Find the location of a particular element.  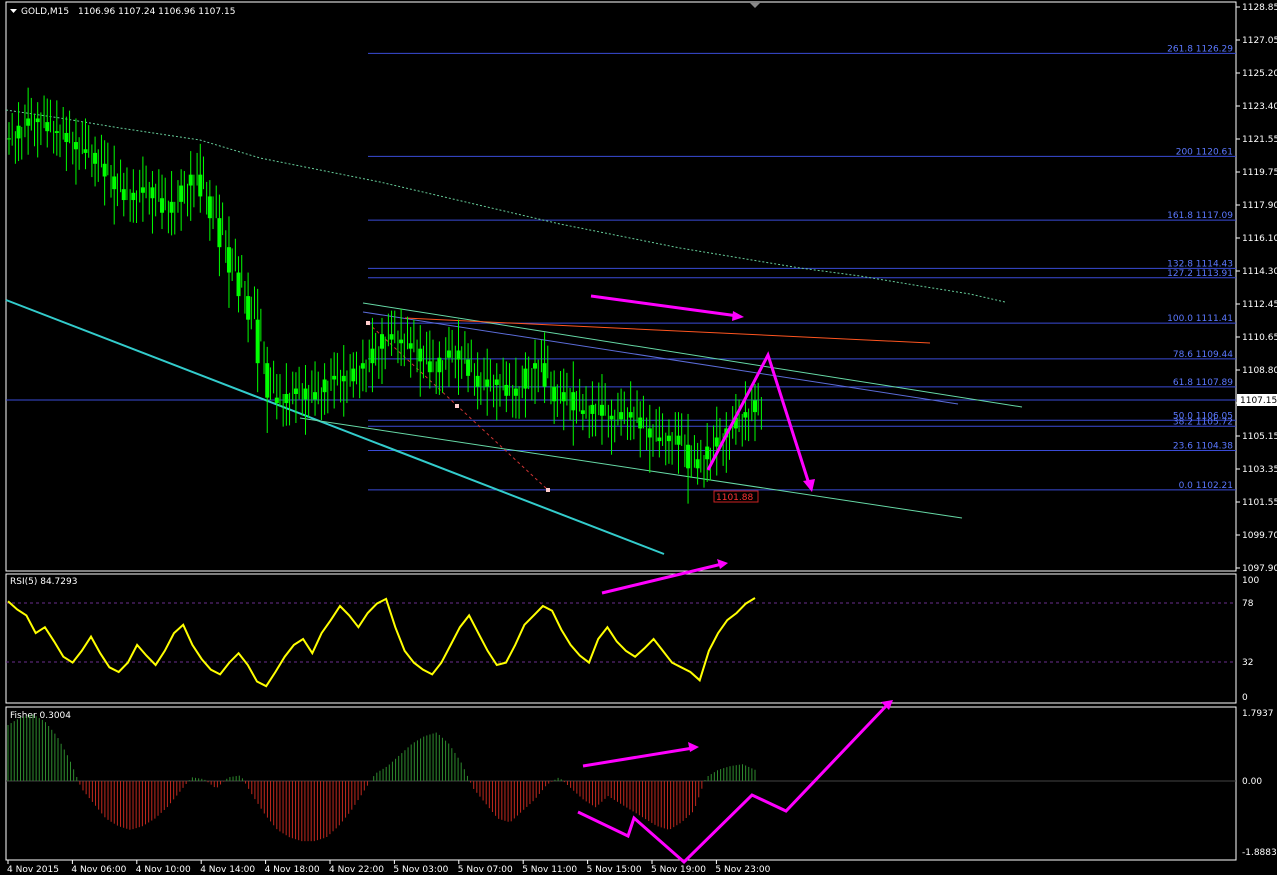

time-label: 5 Nov 19:00 is located at coordinates (678, 870).